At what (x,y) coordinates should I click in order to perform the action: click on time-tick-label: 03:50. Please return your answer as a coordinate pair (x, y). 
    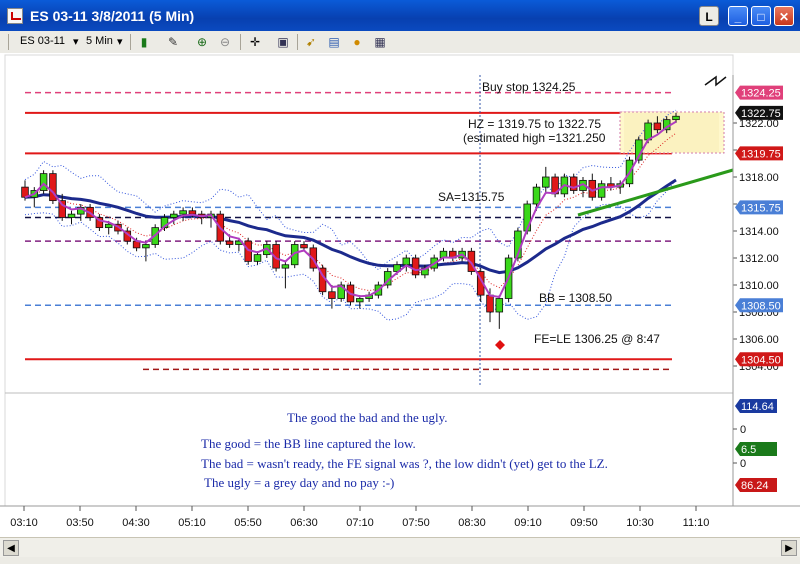
    Looking at the image, I should click on (80, 523).